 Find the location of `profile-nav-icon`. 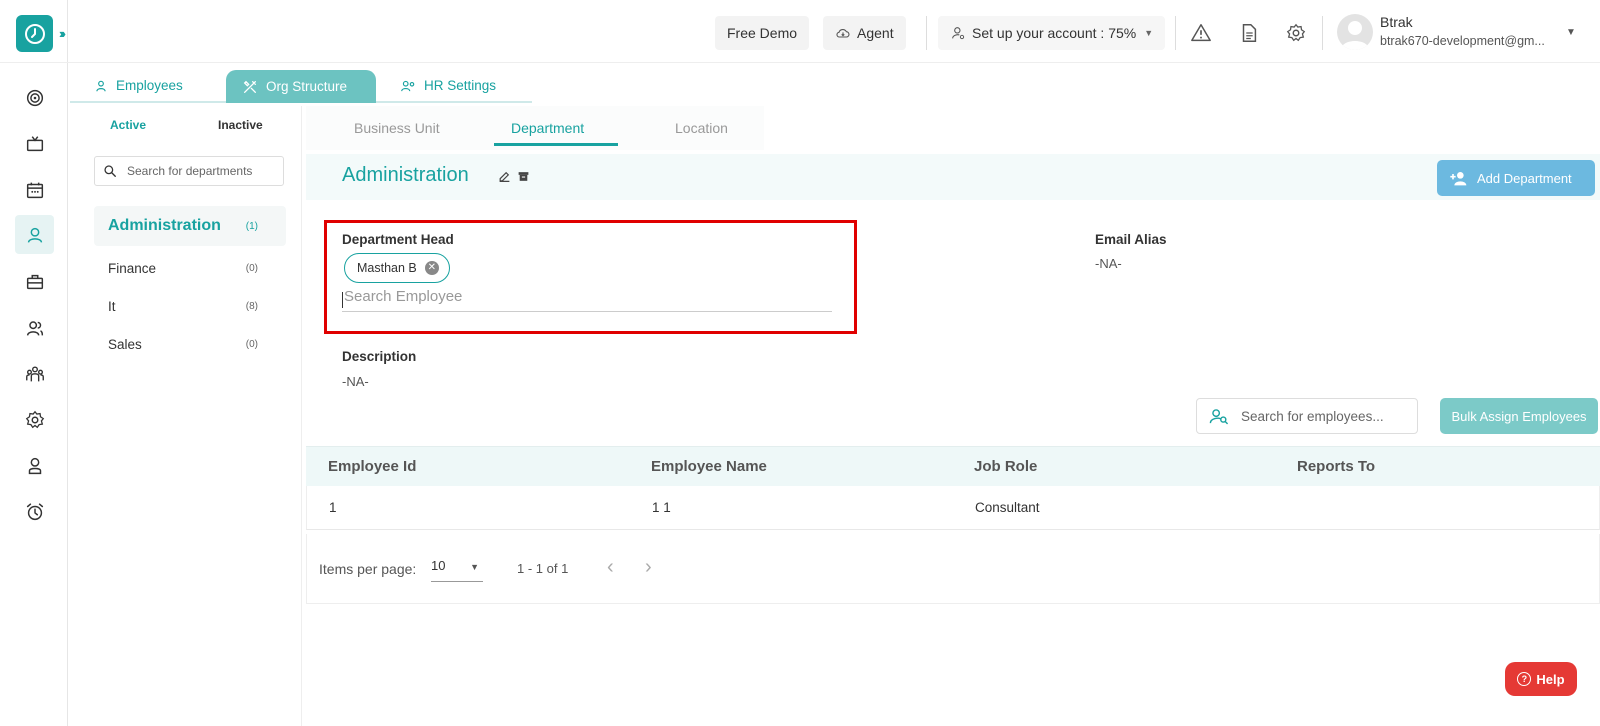

profile-nav-icon is located at coordinates (34, 465).